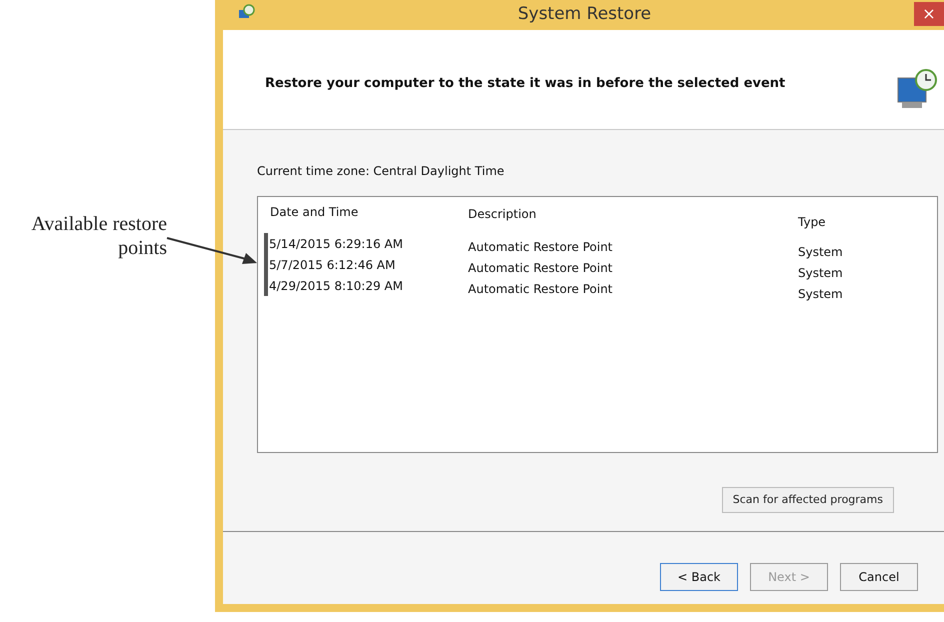 The height and width of the screenshot is (622, 944). I want to click on window-title: System Restore, so click(584, 14).